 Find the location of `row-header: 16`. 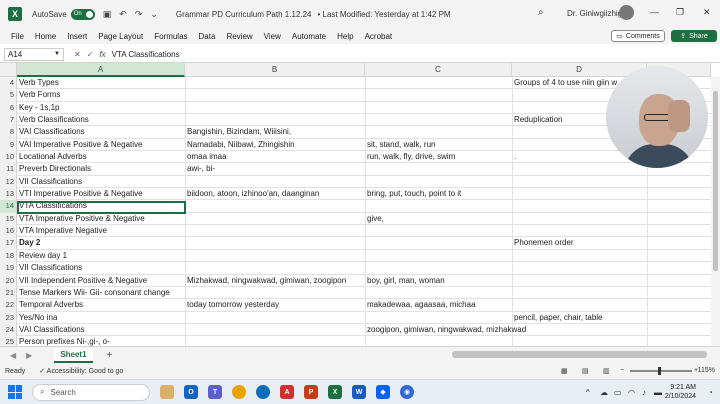

row-header: 16 is located at coordinates (8, 231).